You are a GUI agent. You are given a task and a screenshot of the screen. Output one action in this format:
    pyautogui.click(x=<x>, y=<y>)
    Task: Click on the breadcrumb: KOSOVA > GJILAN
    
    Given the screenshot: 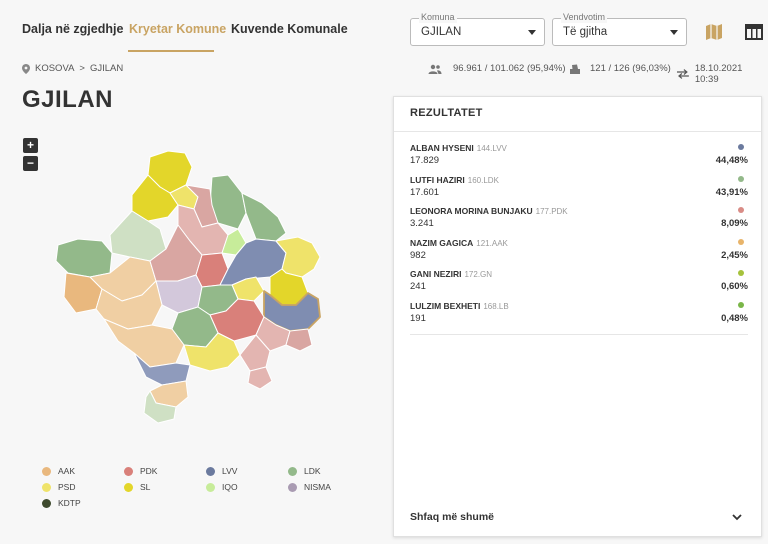 What is the action you would take?
    pyautogui.click(x=72, y=68)
    